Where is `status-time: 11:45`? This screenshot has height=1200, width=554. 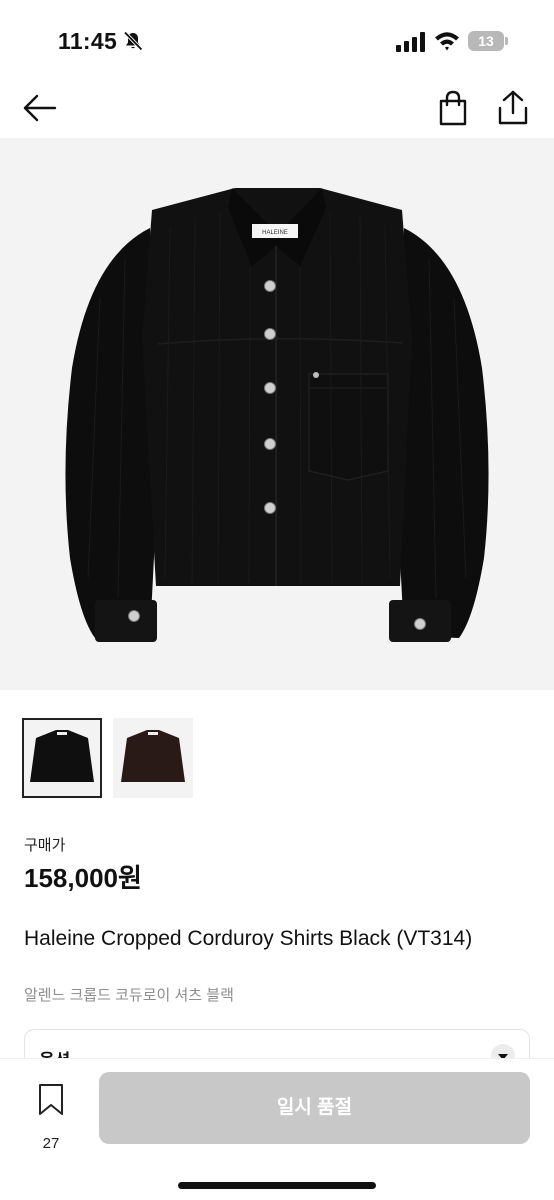 status-time: 11:45 is located at coordinates (88, 41).